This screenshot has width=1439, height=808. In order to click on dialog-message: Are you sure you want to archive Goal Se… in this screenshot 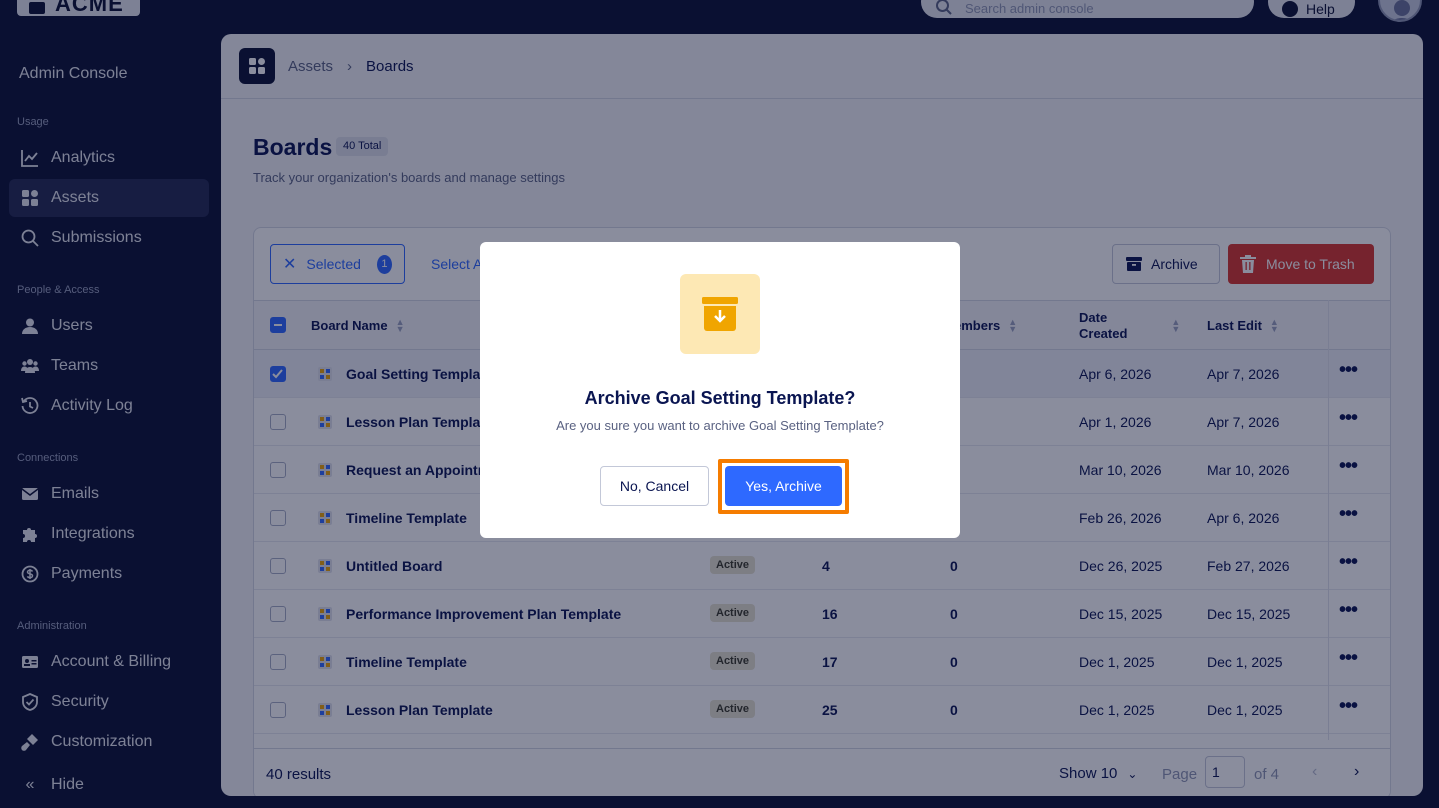, I will do `click(720, 425)`.